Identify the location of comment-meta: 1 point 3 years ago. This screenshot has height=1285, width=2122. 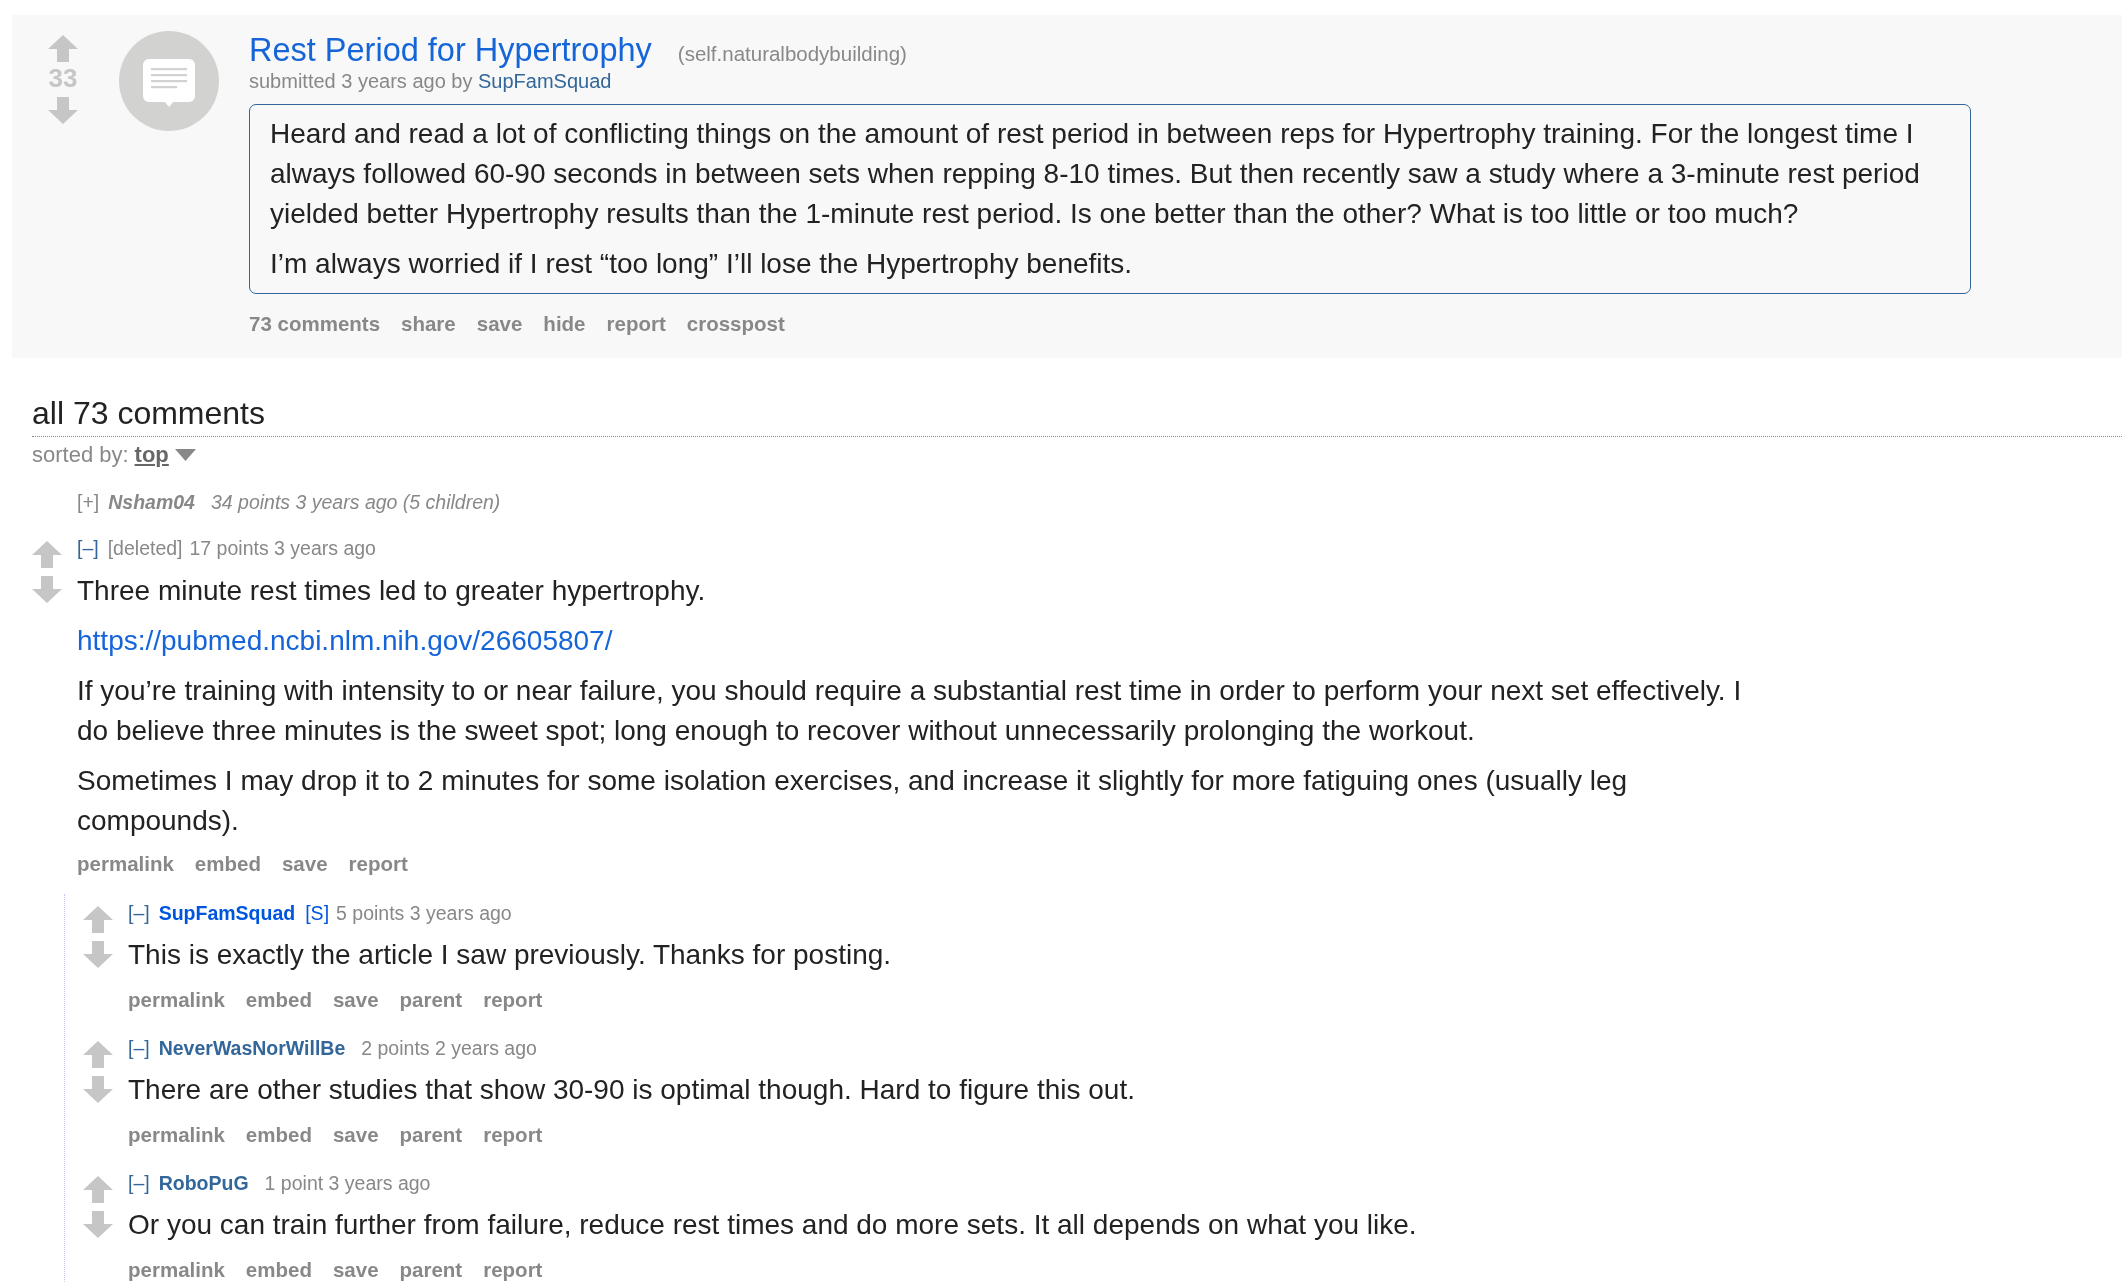
(347, 1183).